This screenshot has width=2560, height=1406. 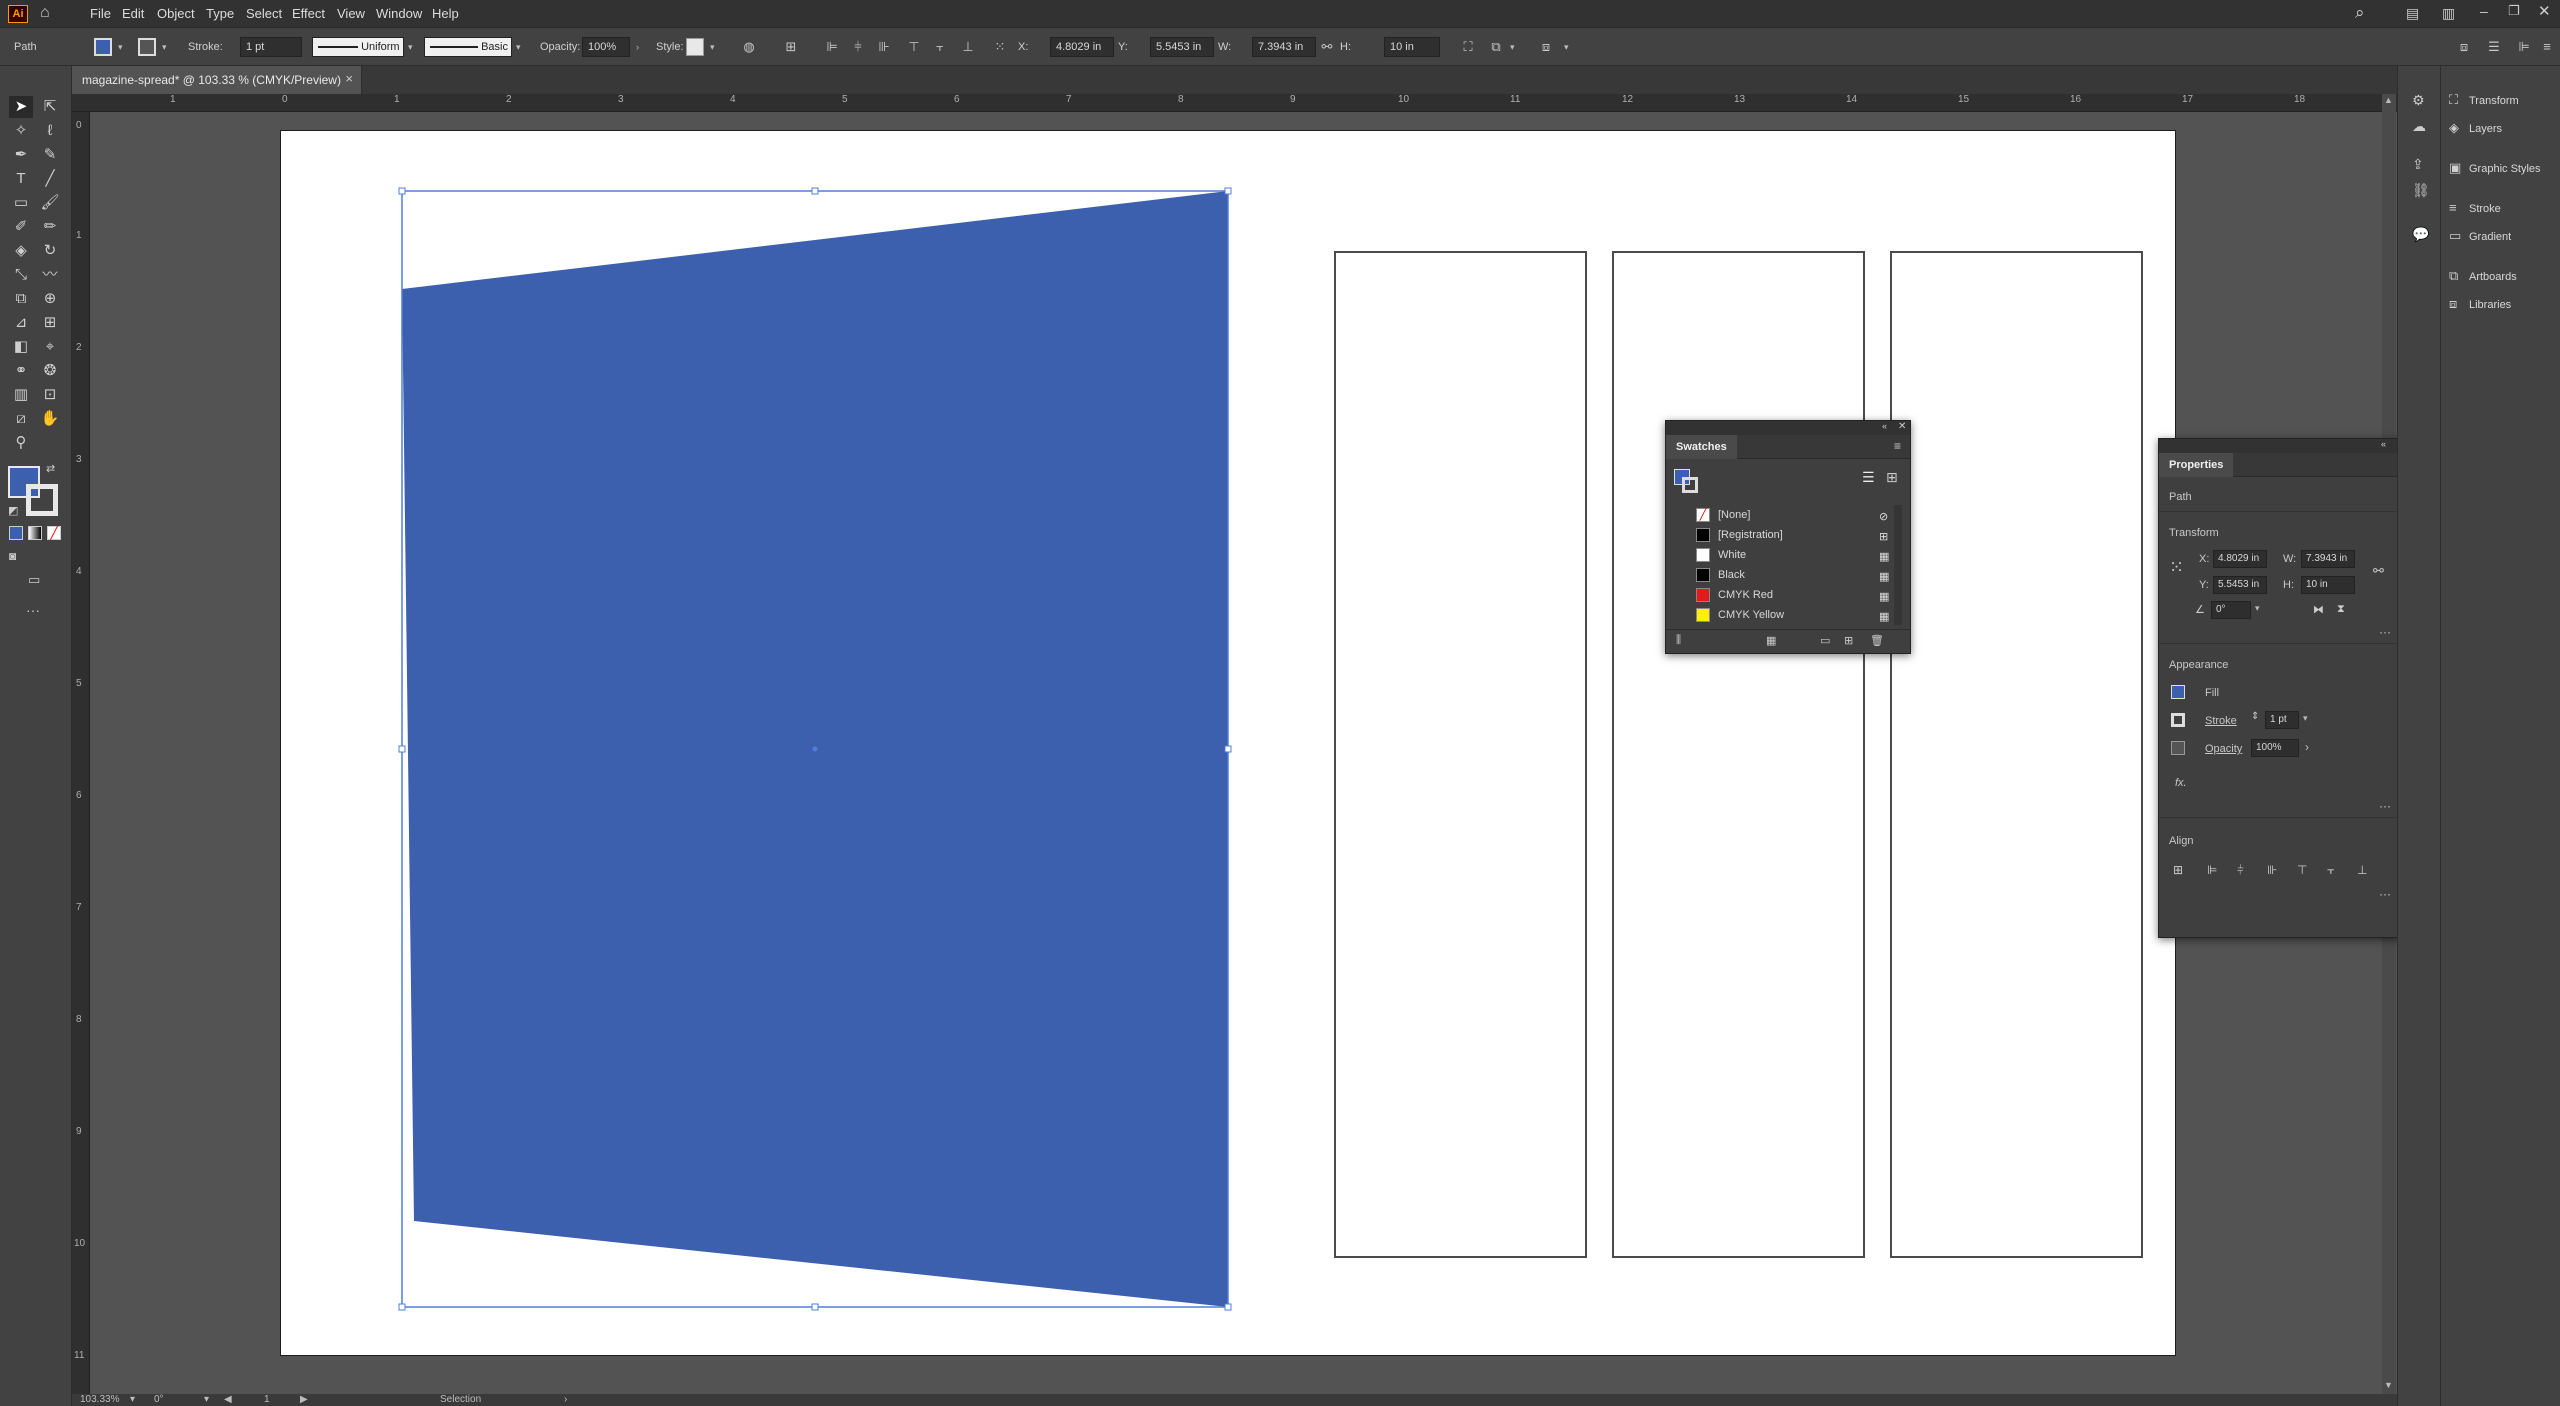 I want to click on swatch-stroke-indicator, so click(x=1690, y=485).